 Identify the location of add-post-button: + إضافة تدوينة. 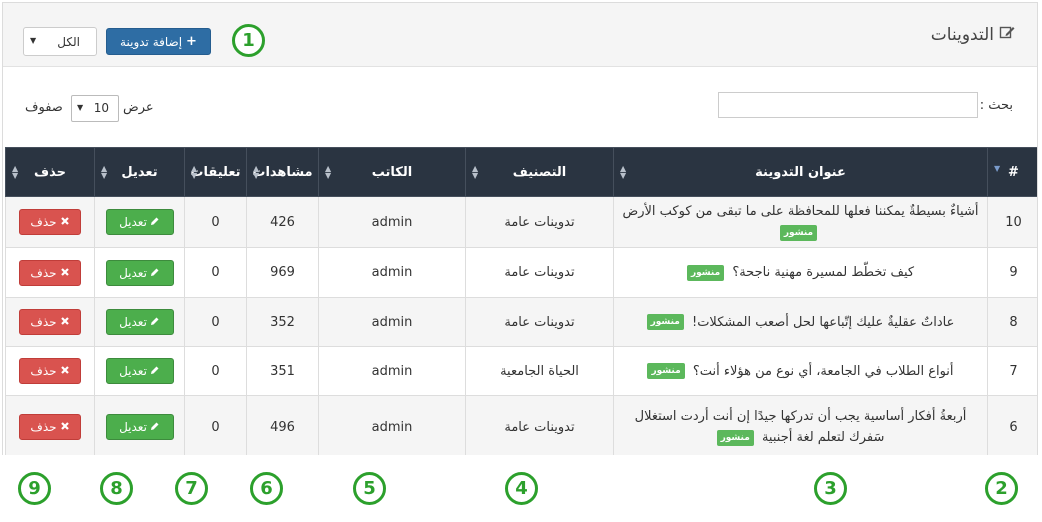
(158, 41).